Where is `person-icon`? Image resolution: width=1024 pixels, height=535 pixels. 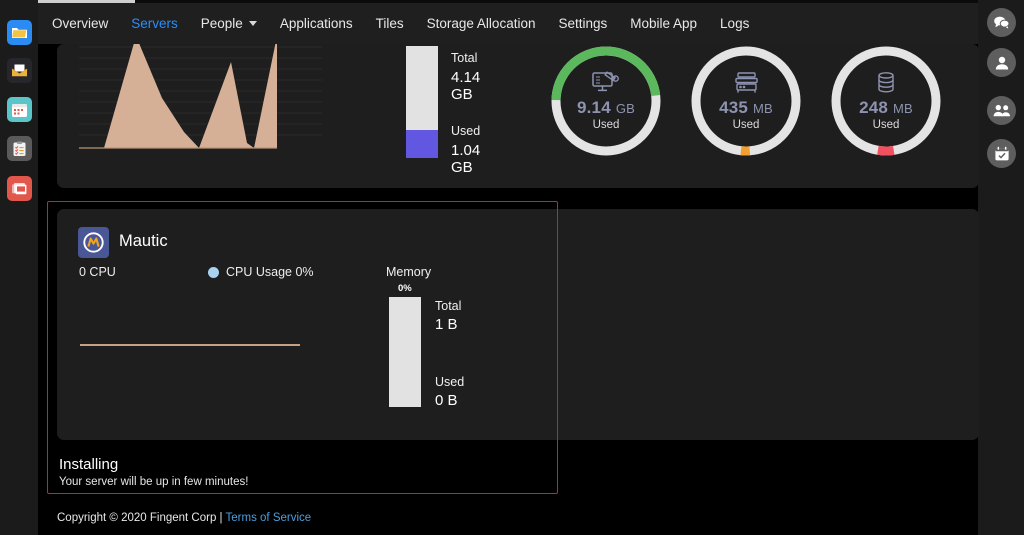
person-icon is located at coordinates (1001, 62).